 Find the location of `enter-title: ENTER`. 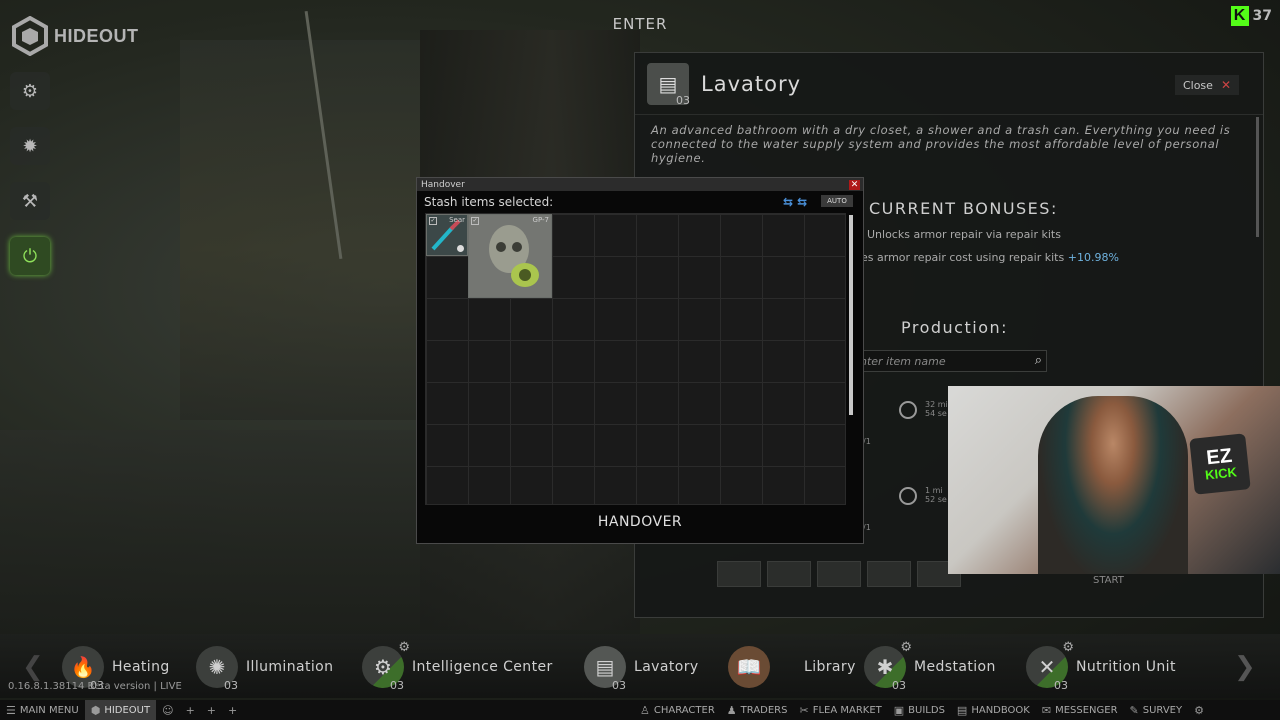

enter-title: ENTER is located at coordinates (640, 24).